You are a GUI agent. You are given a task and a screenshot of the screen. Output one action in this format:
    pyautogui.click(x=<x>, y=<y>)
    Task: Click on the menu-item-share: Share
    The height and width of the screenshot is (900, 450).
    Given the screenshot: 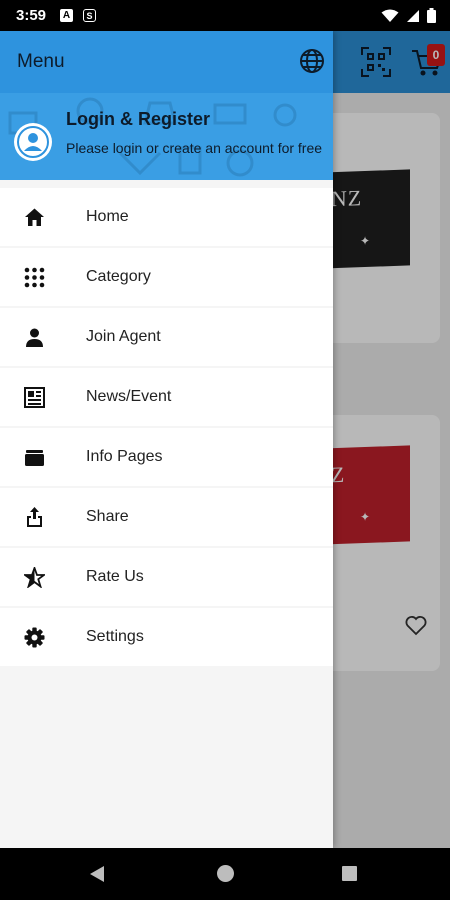 What is the action you would take?
    pyautogui.click(x=166, y=517)
    